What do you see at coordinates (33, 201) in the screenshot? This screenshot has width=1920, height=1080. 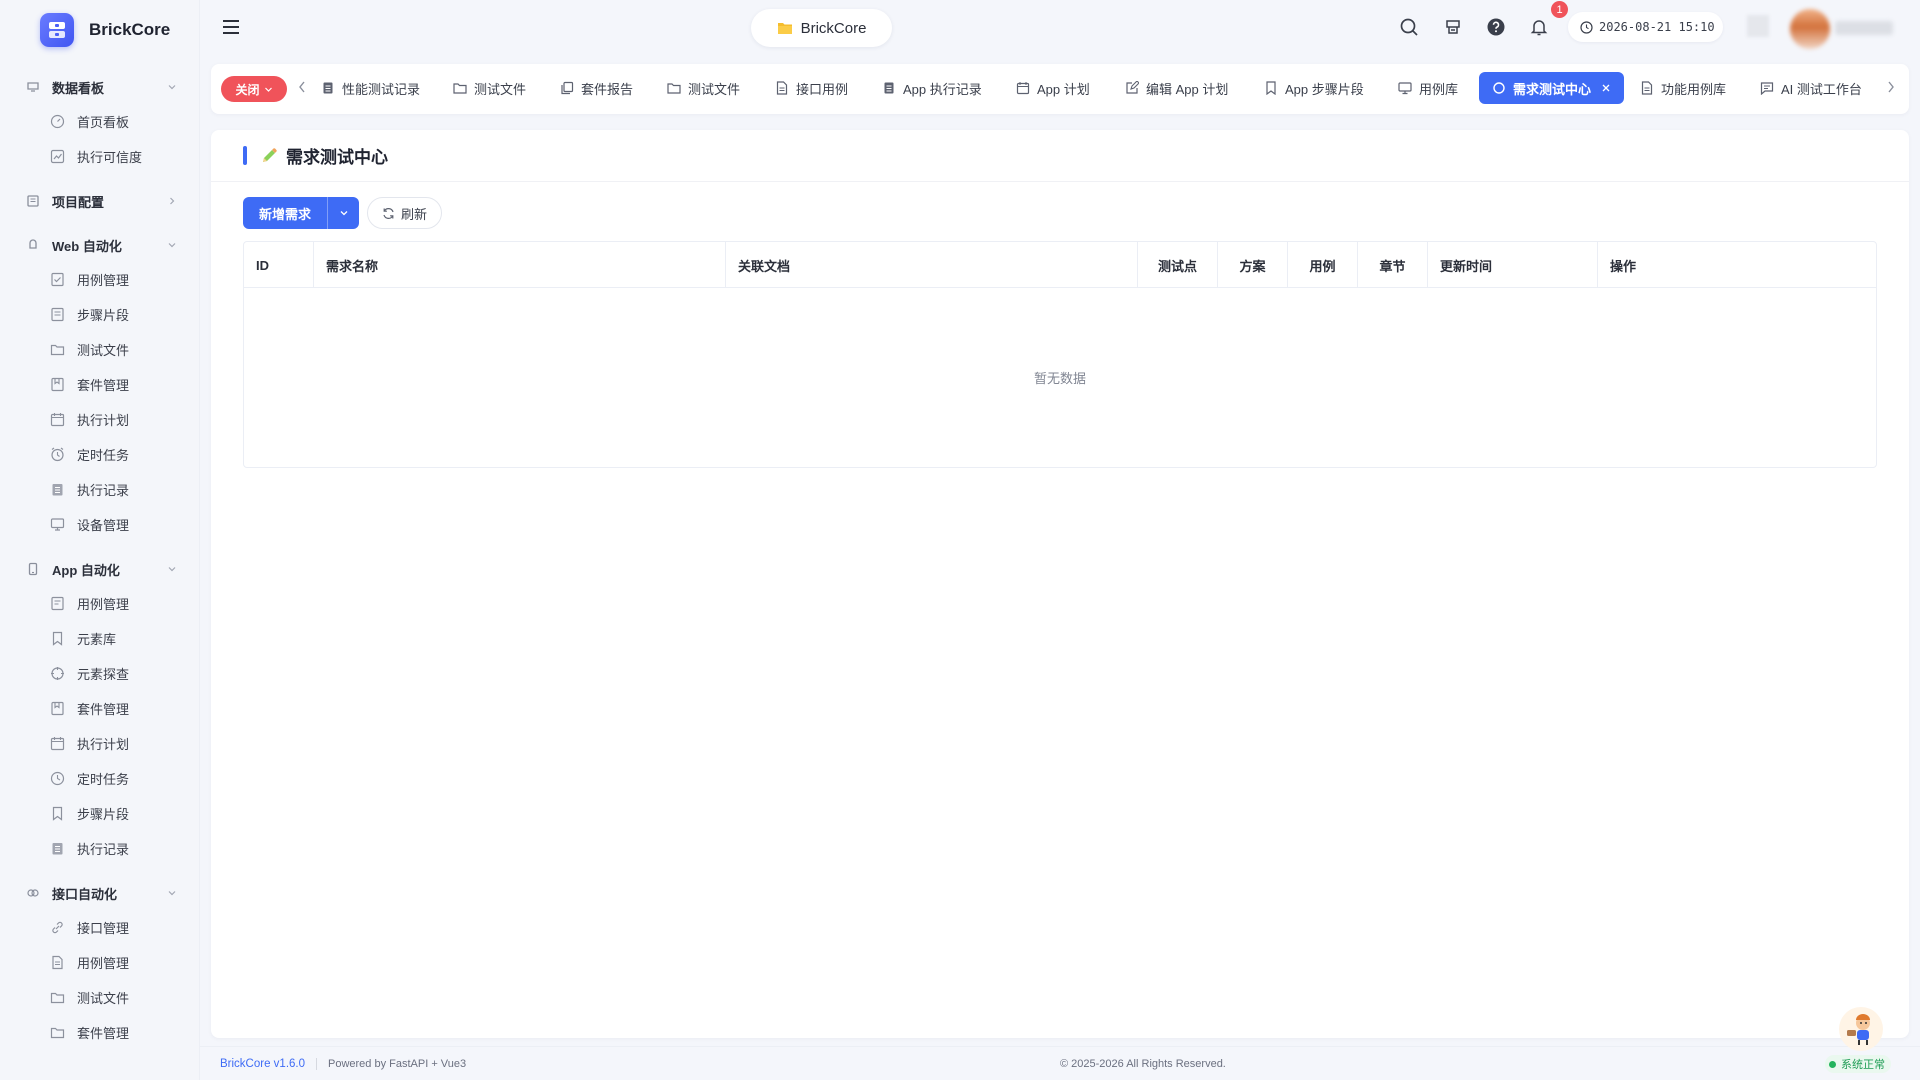 I see `project-icon` at bounding box center [33, 201].